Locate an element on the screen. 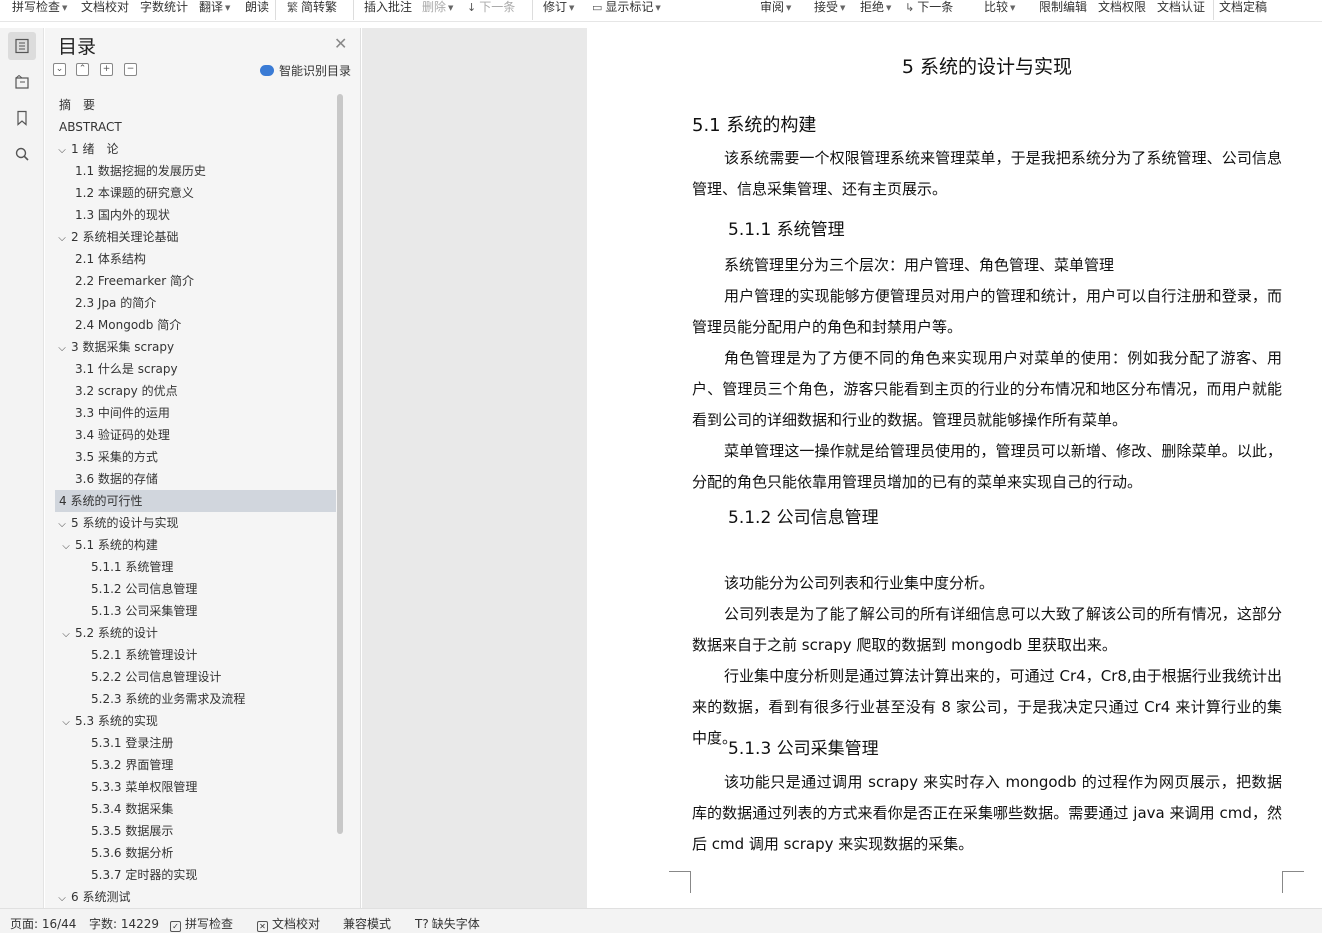 This screenshot has width=1322, height=933. toc-item: 5.2.2 公司信息管理设计 is located at coordinates (195, 677).